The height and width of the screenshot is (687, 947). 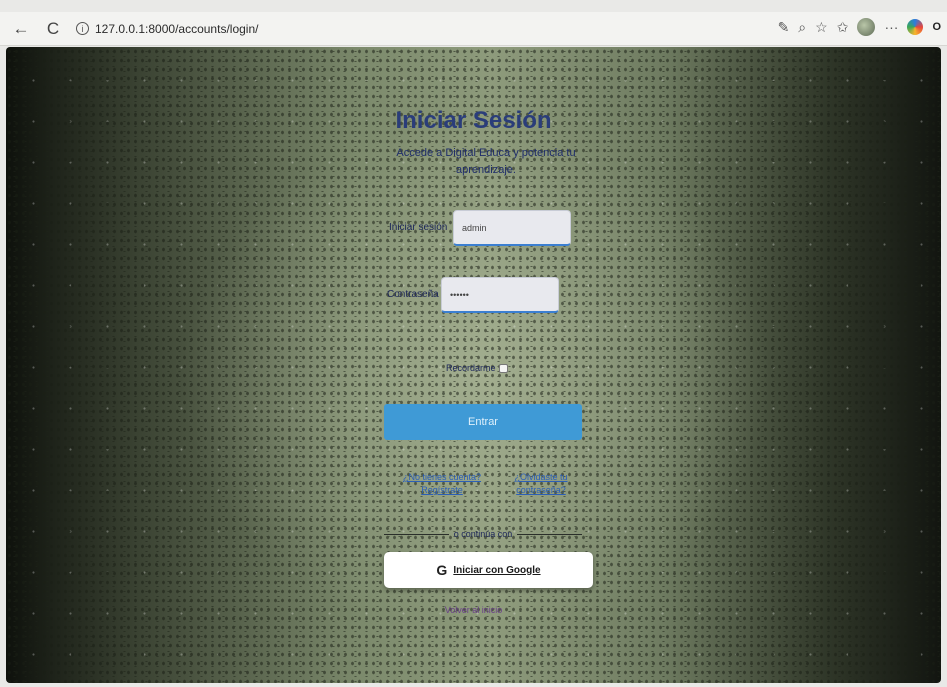 I want to click on password-input: ••••••, so click(x=500, y=295).